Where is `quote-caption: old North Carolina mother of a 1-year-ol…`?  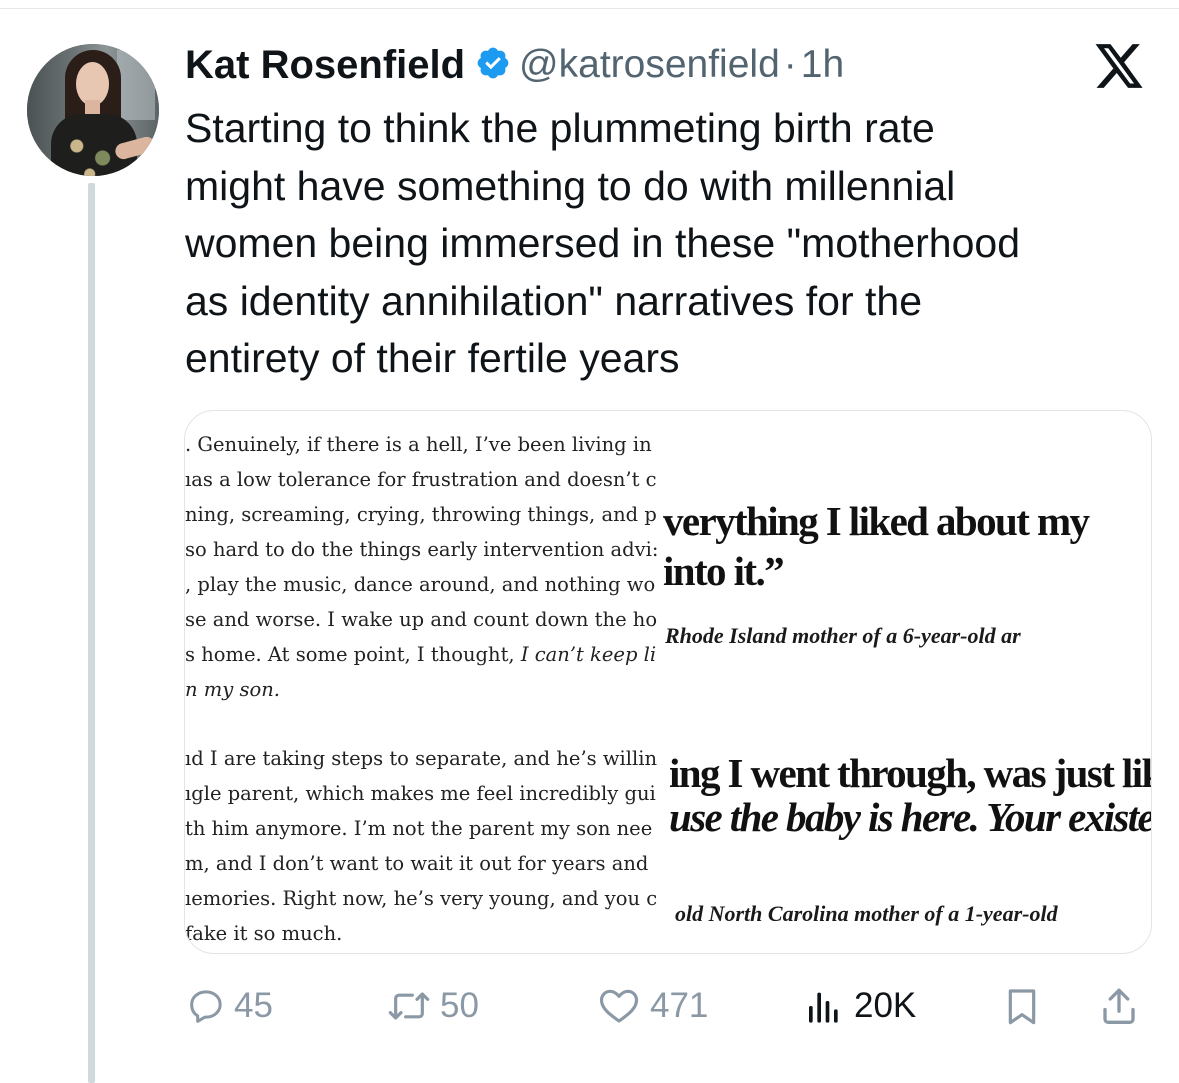
quote-caption: old North Carolina mother of a 1-year-ol… is located at coordinates (866, 913).